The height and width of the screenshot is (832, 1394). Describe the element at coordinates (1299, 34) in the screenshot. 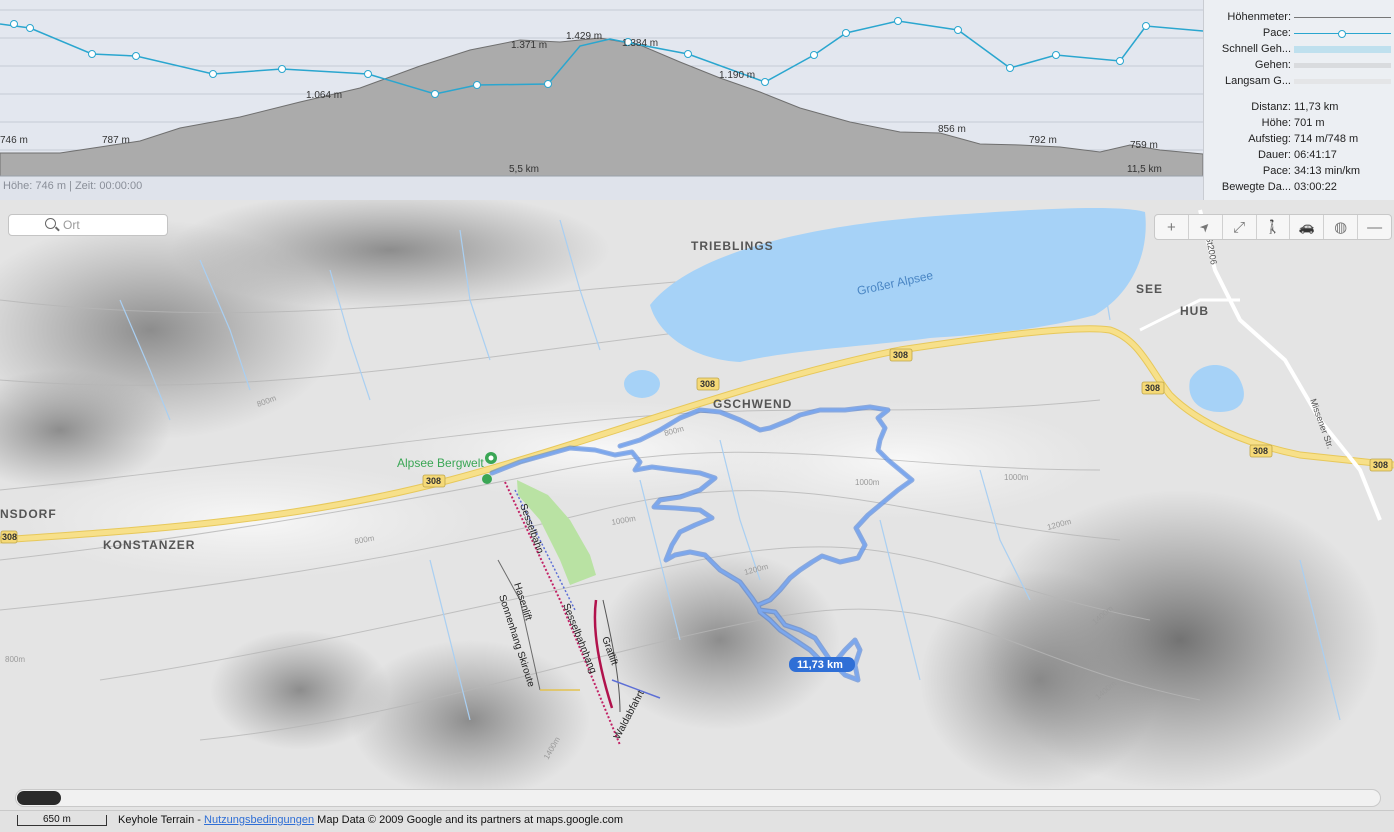

I see `legend-pace: Pace:` at that location.